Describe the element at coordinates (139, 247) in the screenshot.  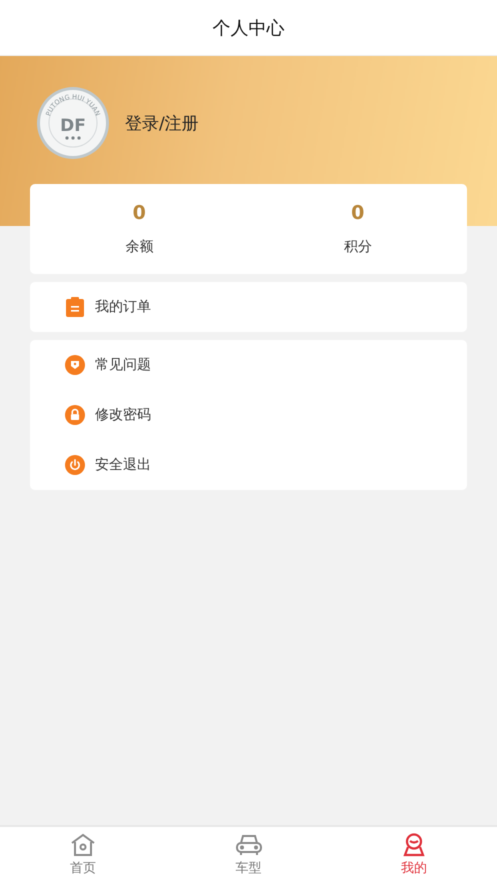
I see `stat-label: 余额` at that location.